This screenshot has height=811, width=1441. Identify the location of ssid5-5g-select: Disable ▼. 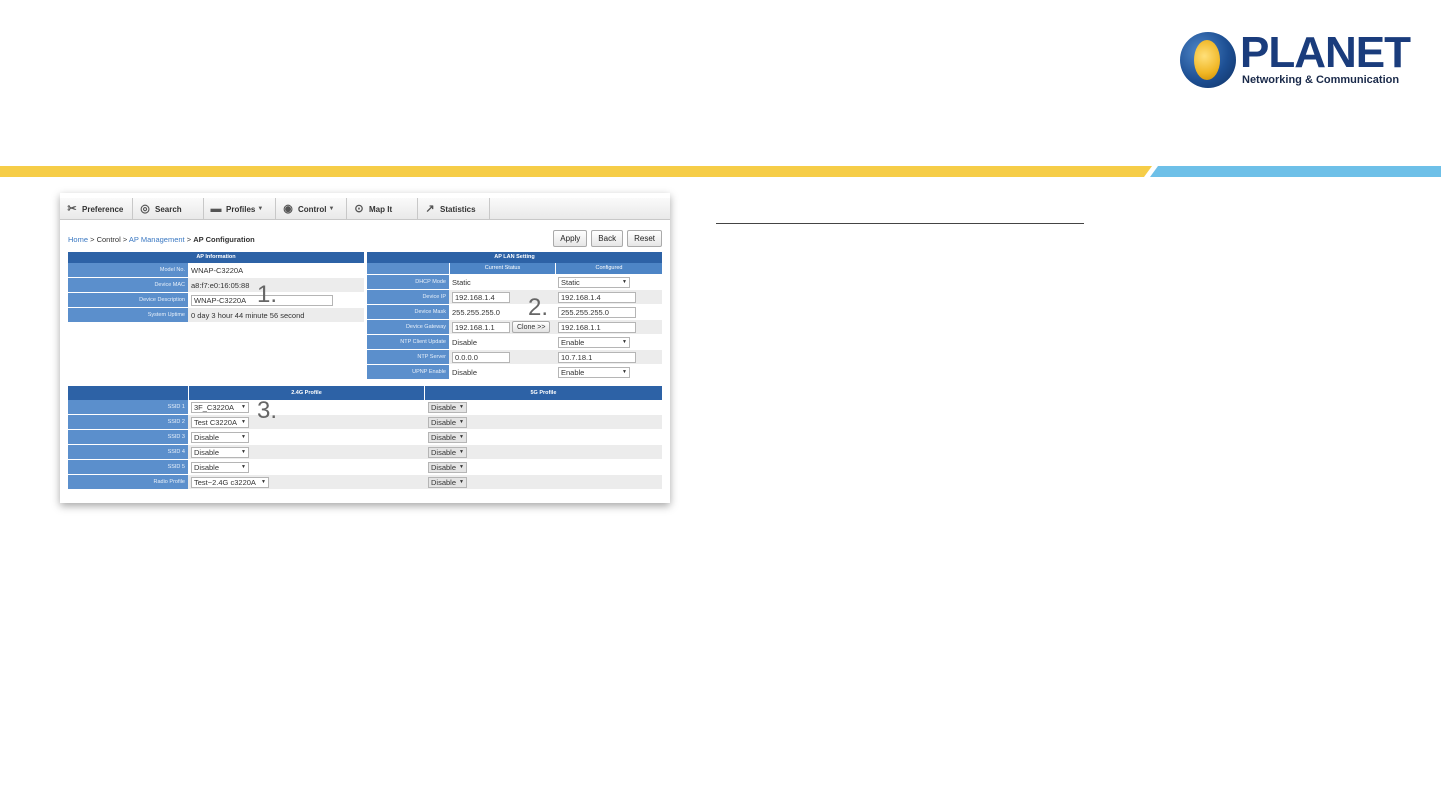
(447, 467).